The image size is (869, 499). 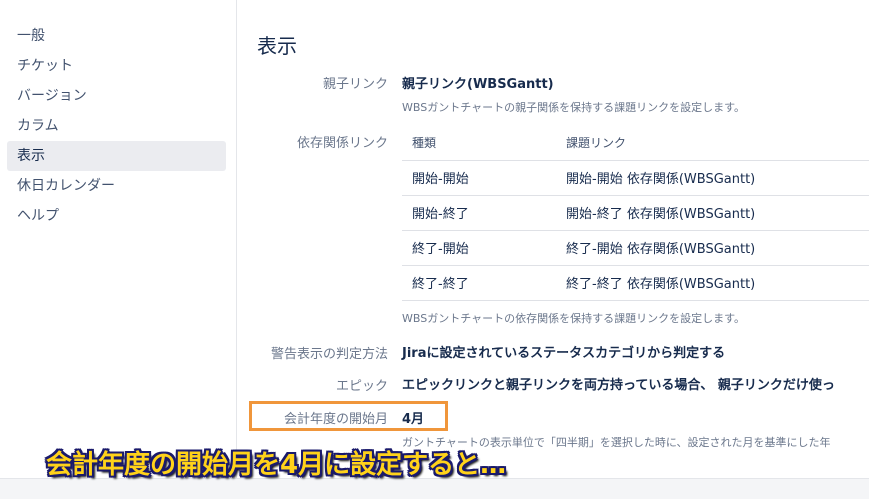 What do you see at coordinates (479, 283) in the screenshot?
I see `dependency-type-cell: 終了-終了` at bounding box center [479, 283].